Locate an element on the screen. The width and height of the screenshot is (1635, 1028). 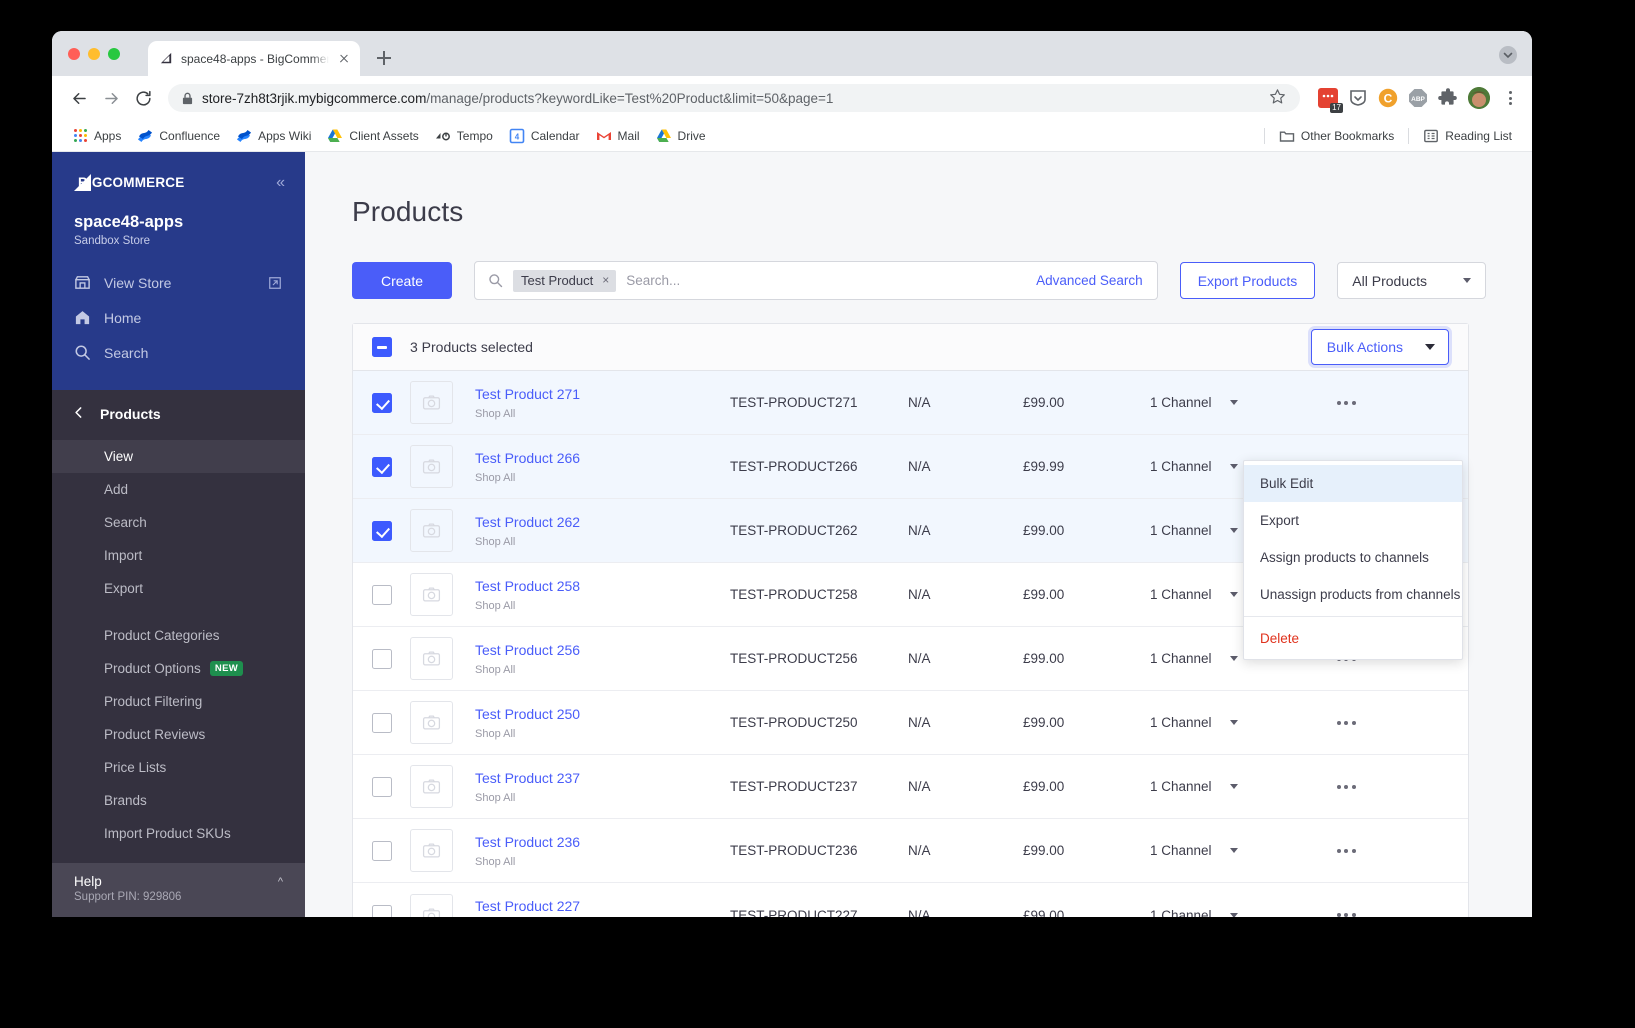
bulk-menu-item: Assign products to channels is located at coordinates (1353, 557).